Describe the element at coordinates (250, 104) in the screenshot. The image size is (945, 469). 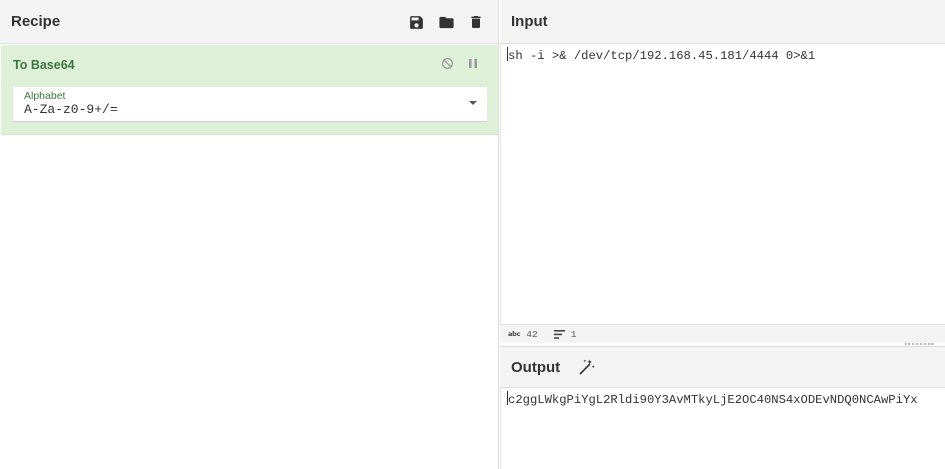
I see `alphabet-select: Alphabet A-Za-z0-9+/=` at that location.